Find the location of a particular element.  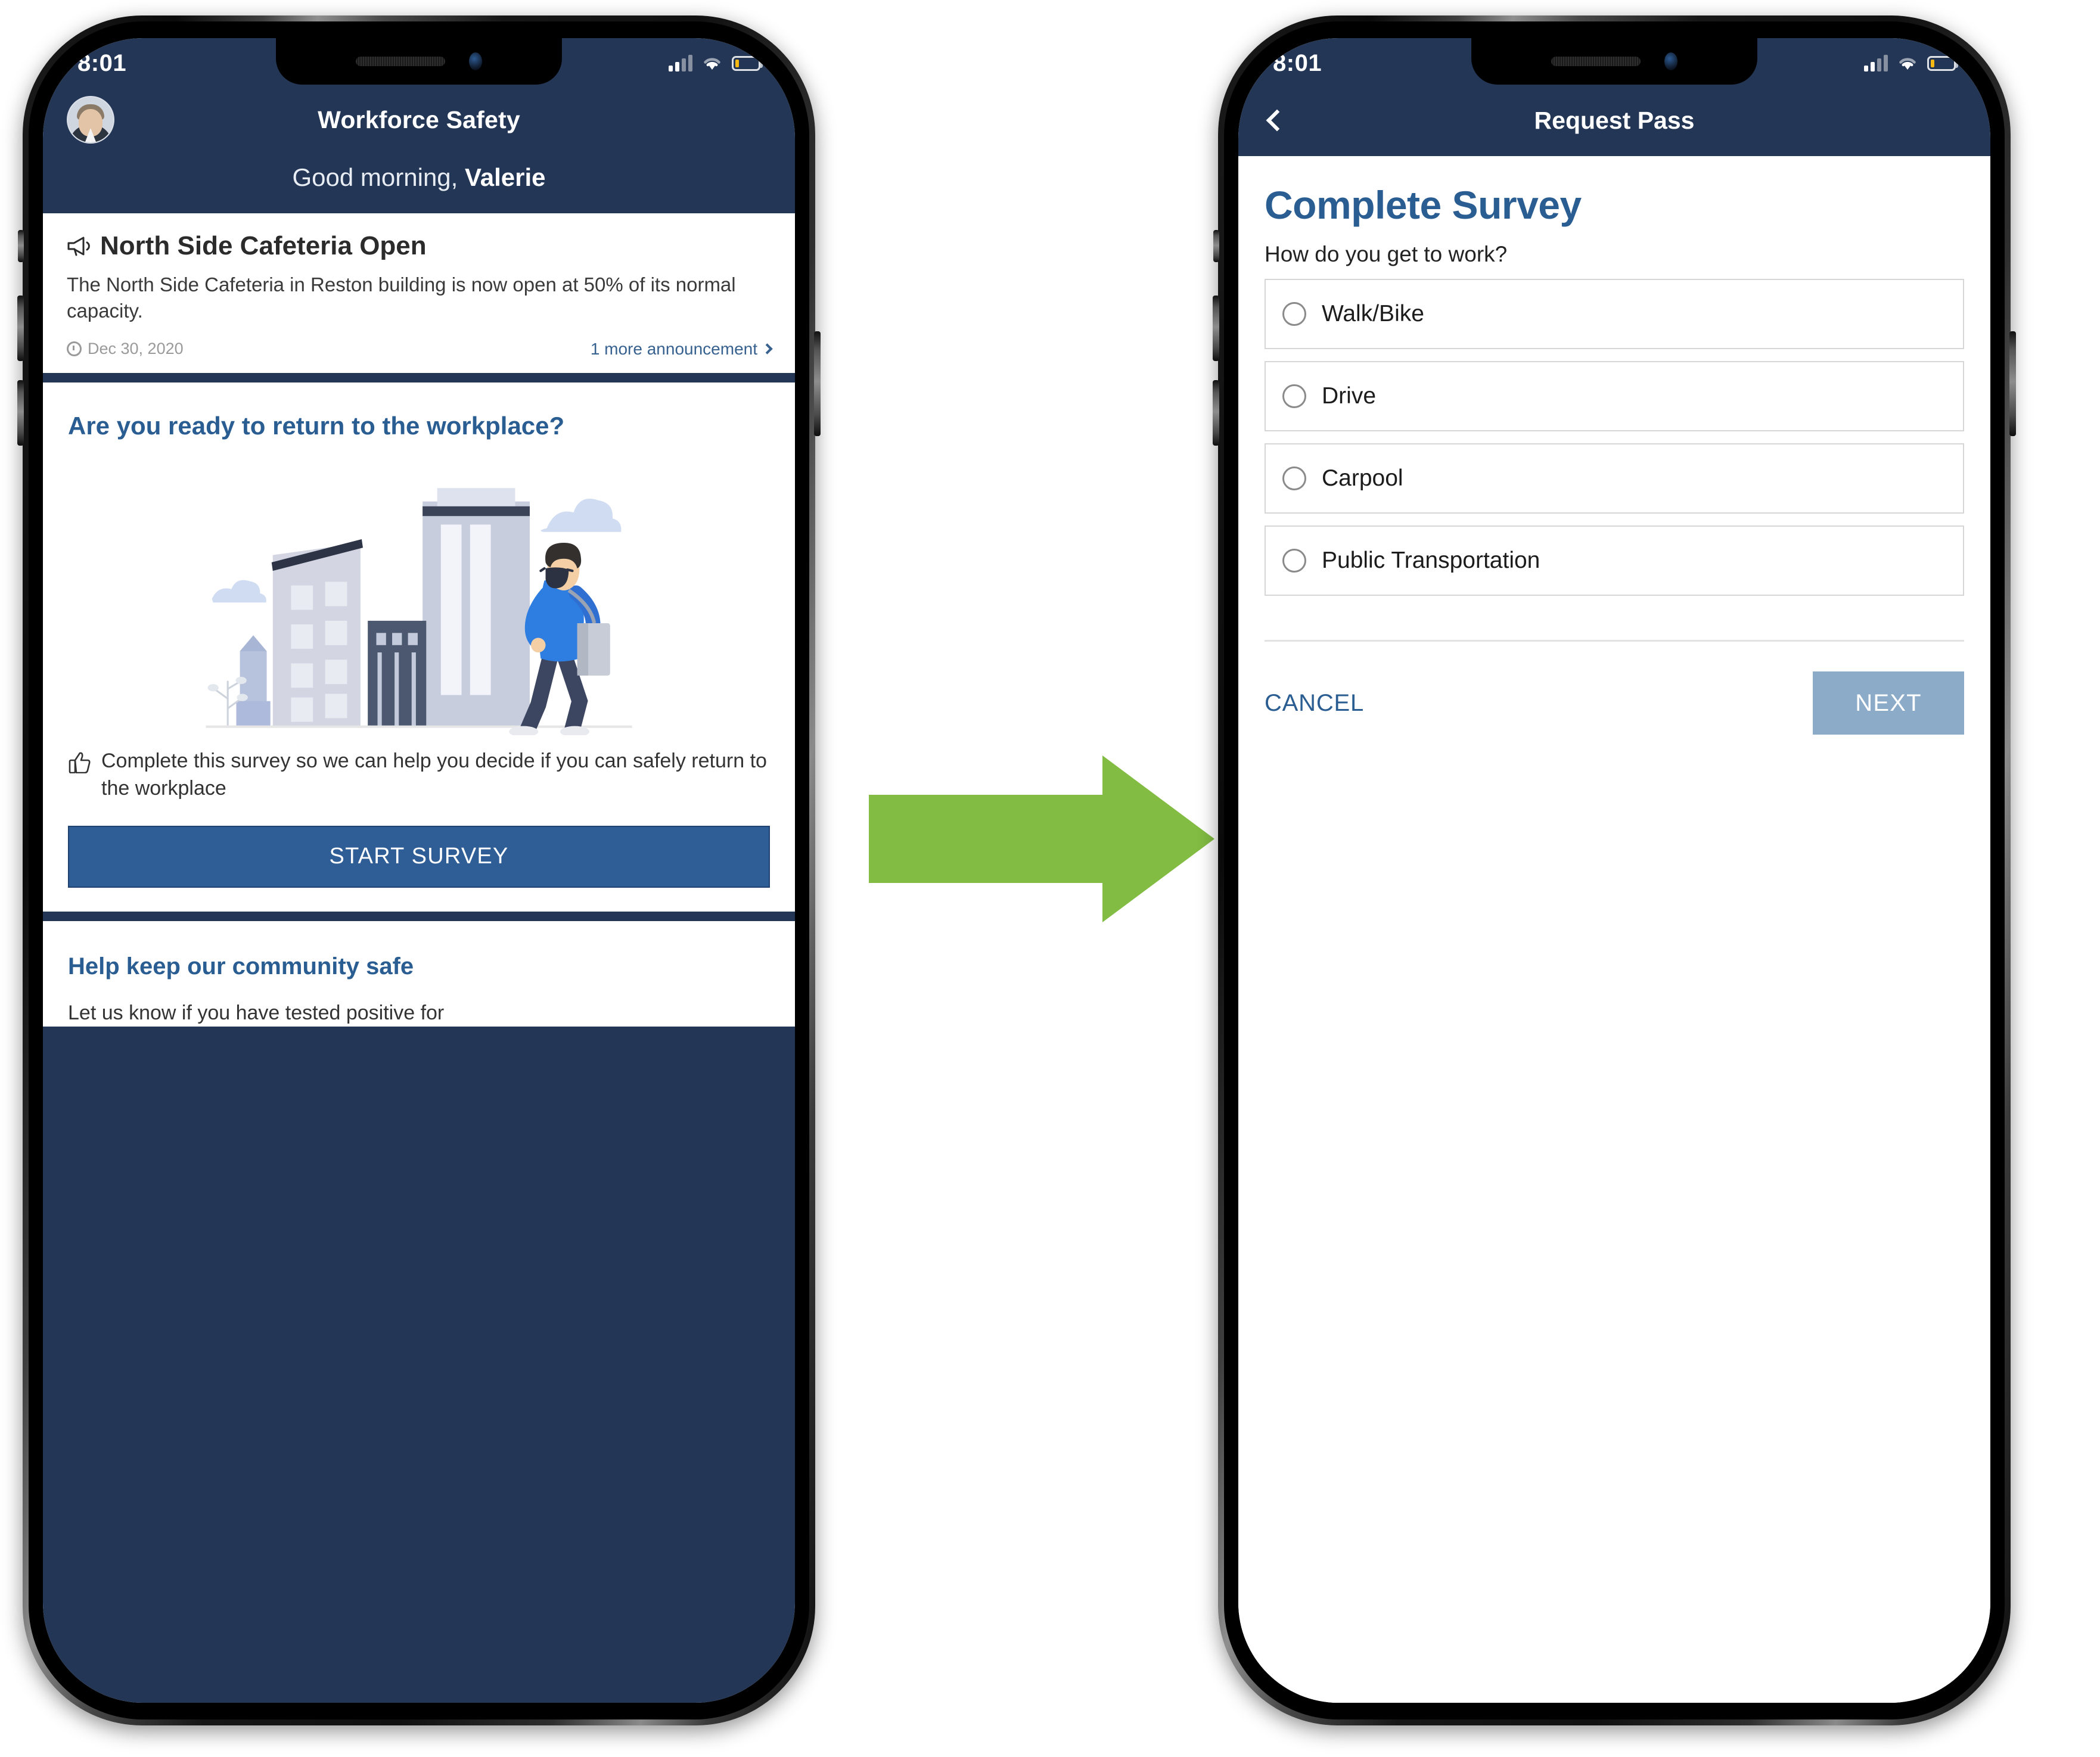

nav-bar: Request Pass is located at coordinates (1614, 120).